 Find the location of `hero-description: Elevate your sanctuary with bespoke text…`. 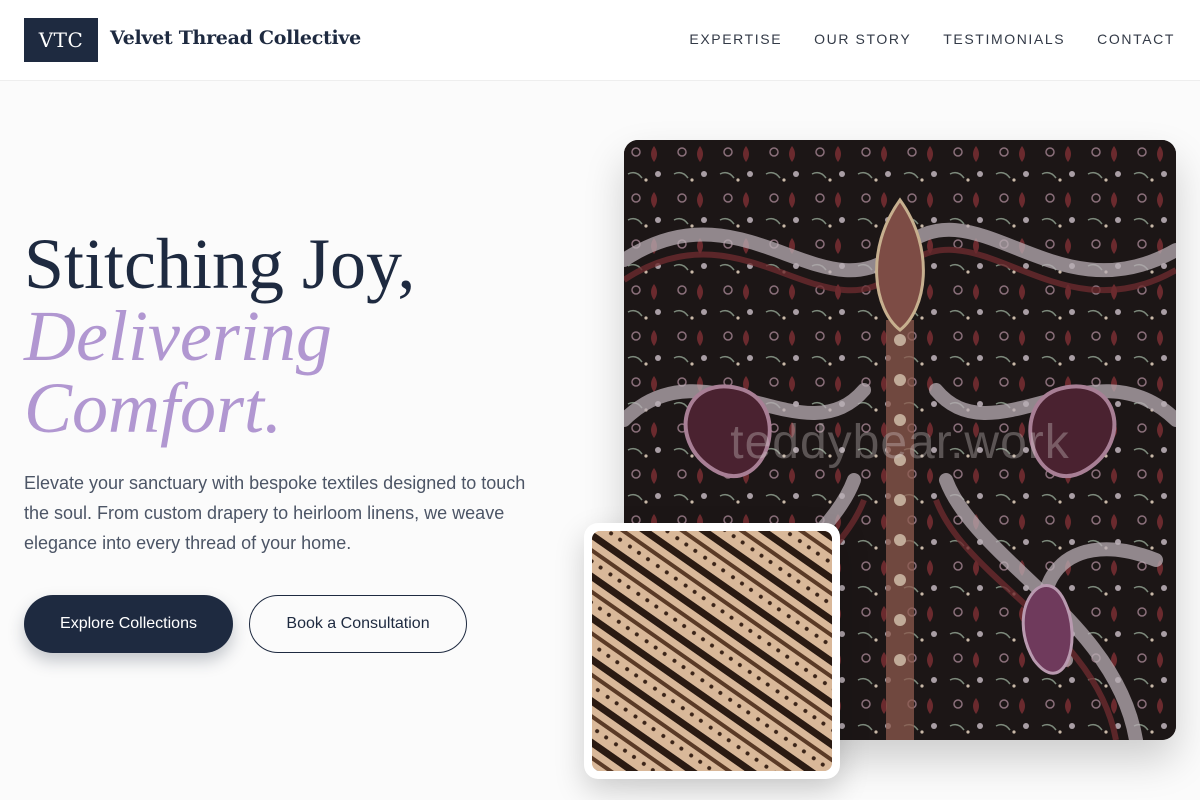

hero-description: Elevate your sanctuary with bespoke text… is located at coordinates (275, 513).